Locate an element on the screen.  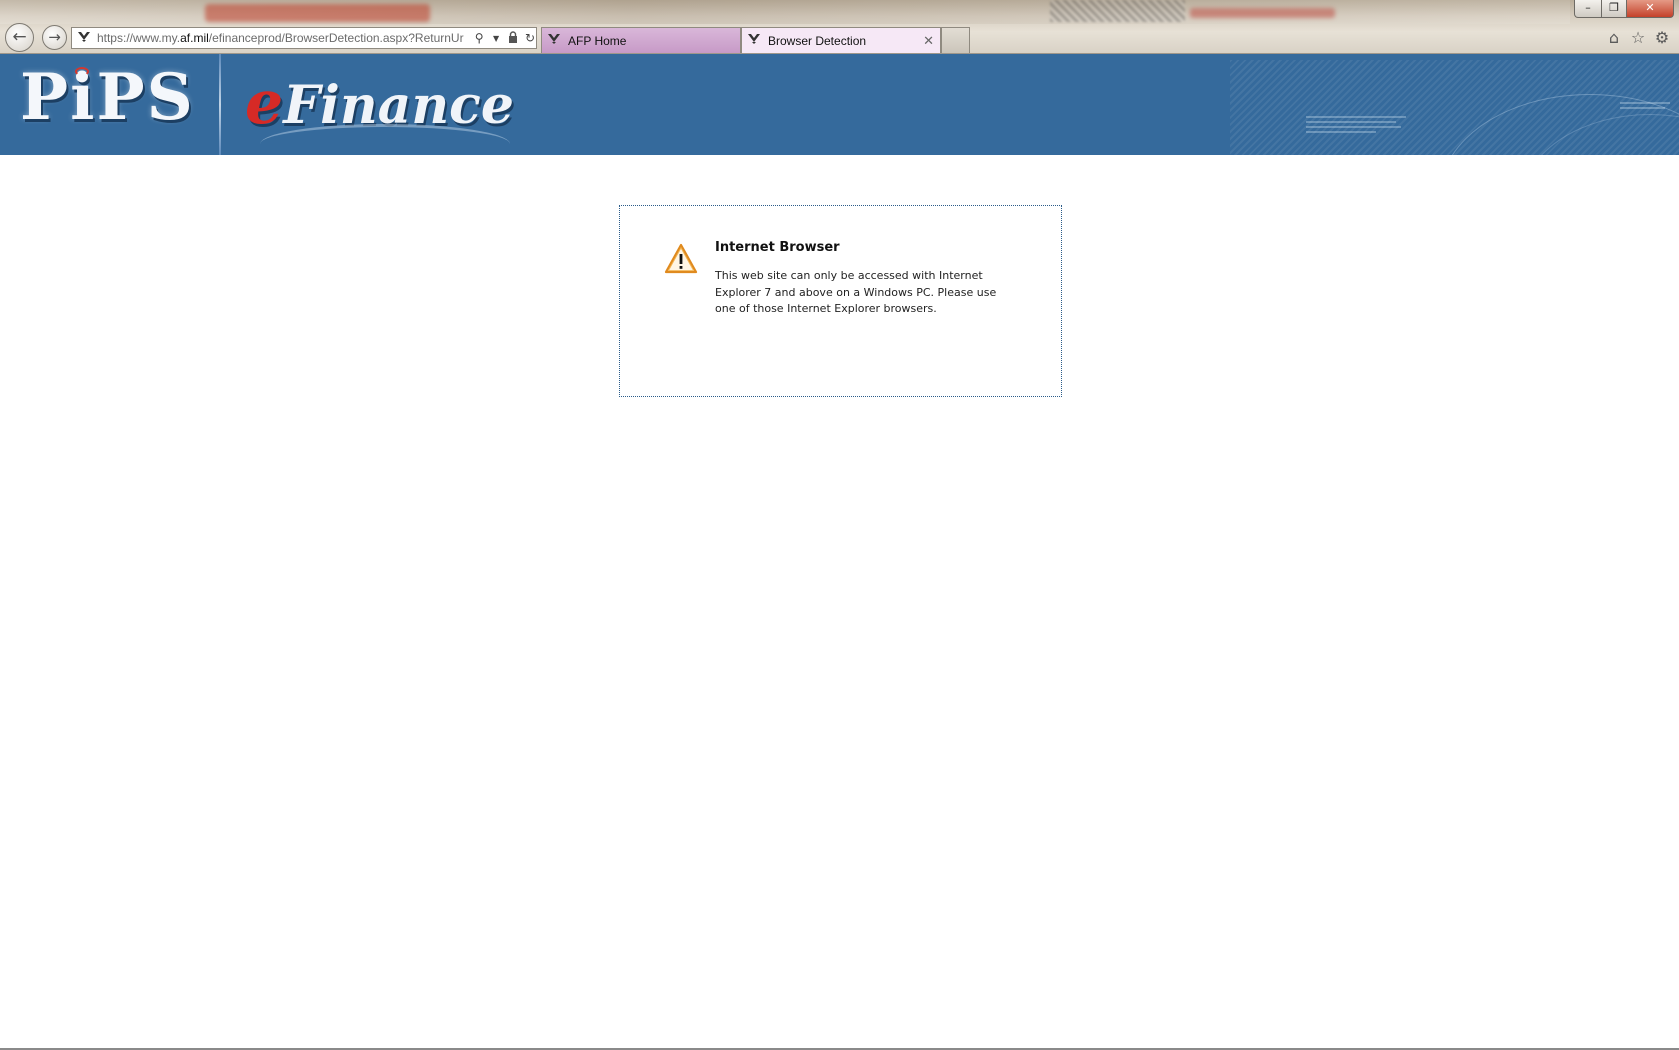
tab-label: Browser Detection is located at coordinates (817, 40).